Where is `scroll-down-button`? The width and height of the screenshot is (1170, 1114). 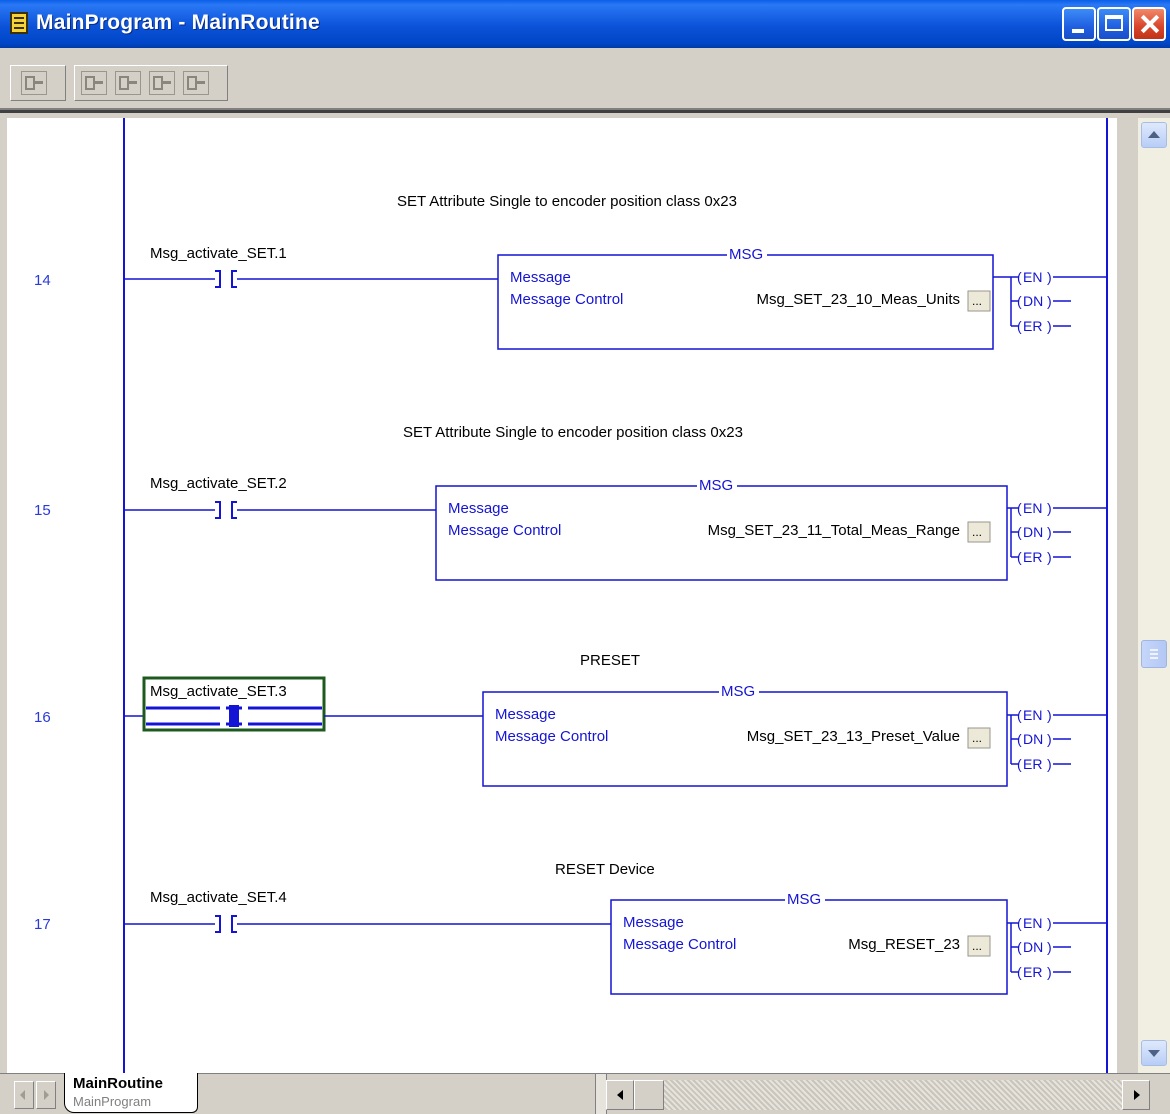
scroll-down-button is located at coordinates (1154, 1053).